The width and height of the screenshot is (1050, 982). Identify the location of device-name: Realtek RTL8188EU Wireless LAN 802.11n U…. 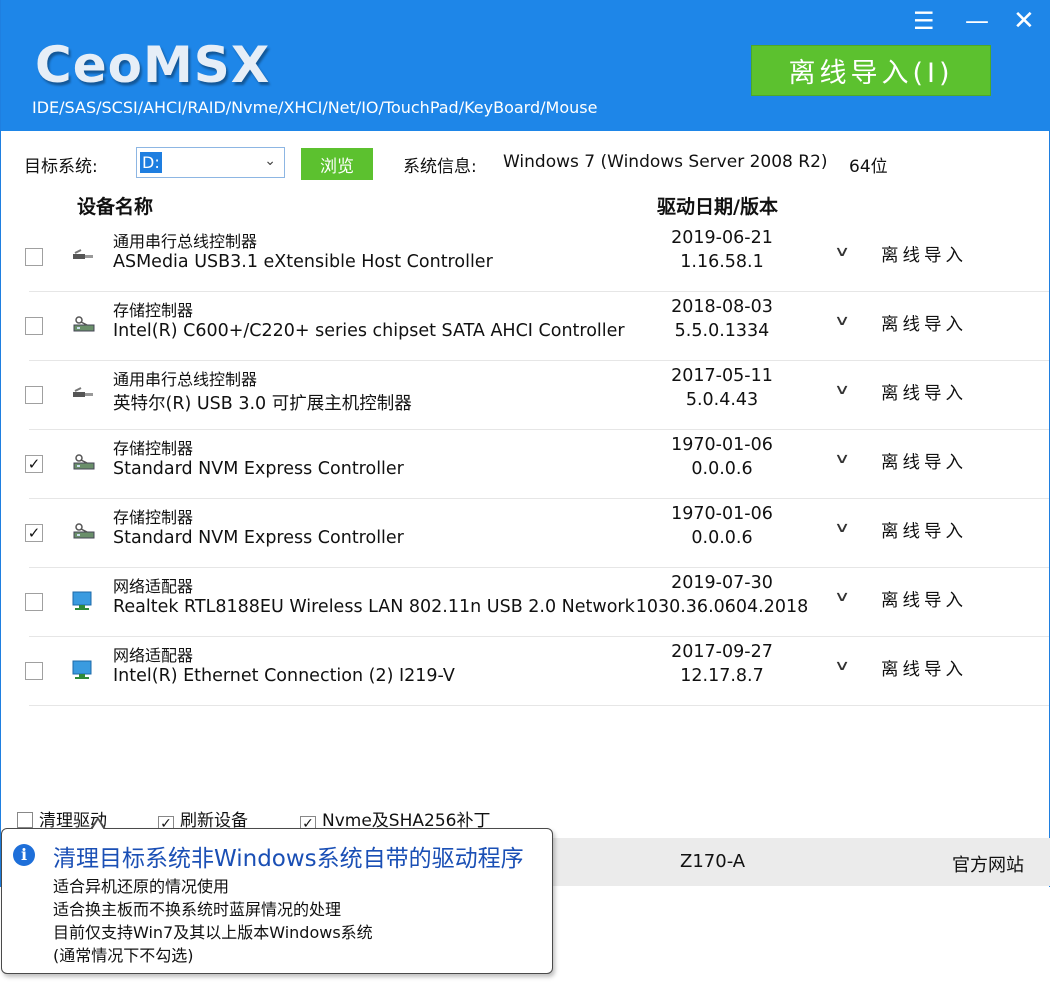
(374, 607).